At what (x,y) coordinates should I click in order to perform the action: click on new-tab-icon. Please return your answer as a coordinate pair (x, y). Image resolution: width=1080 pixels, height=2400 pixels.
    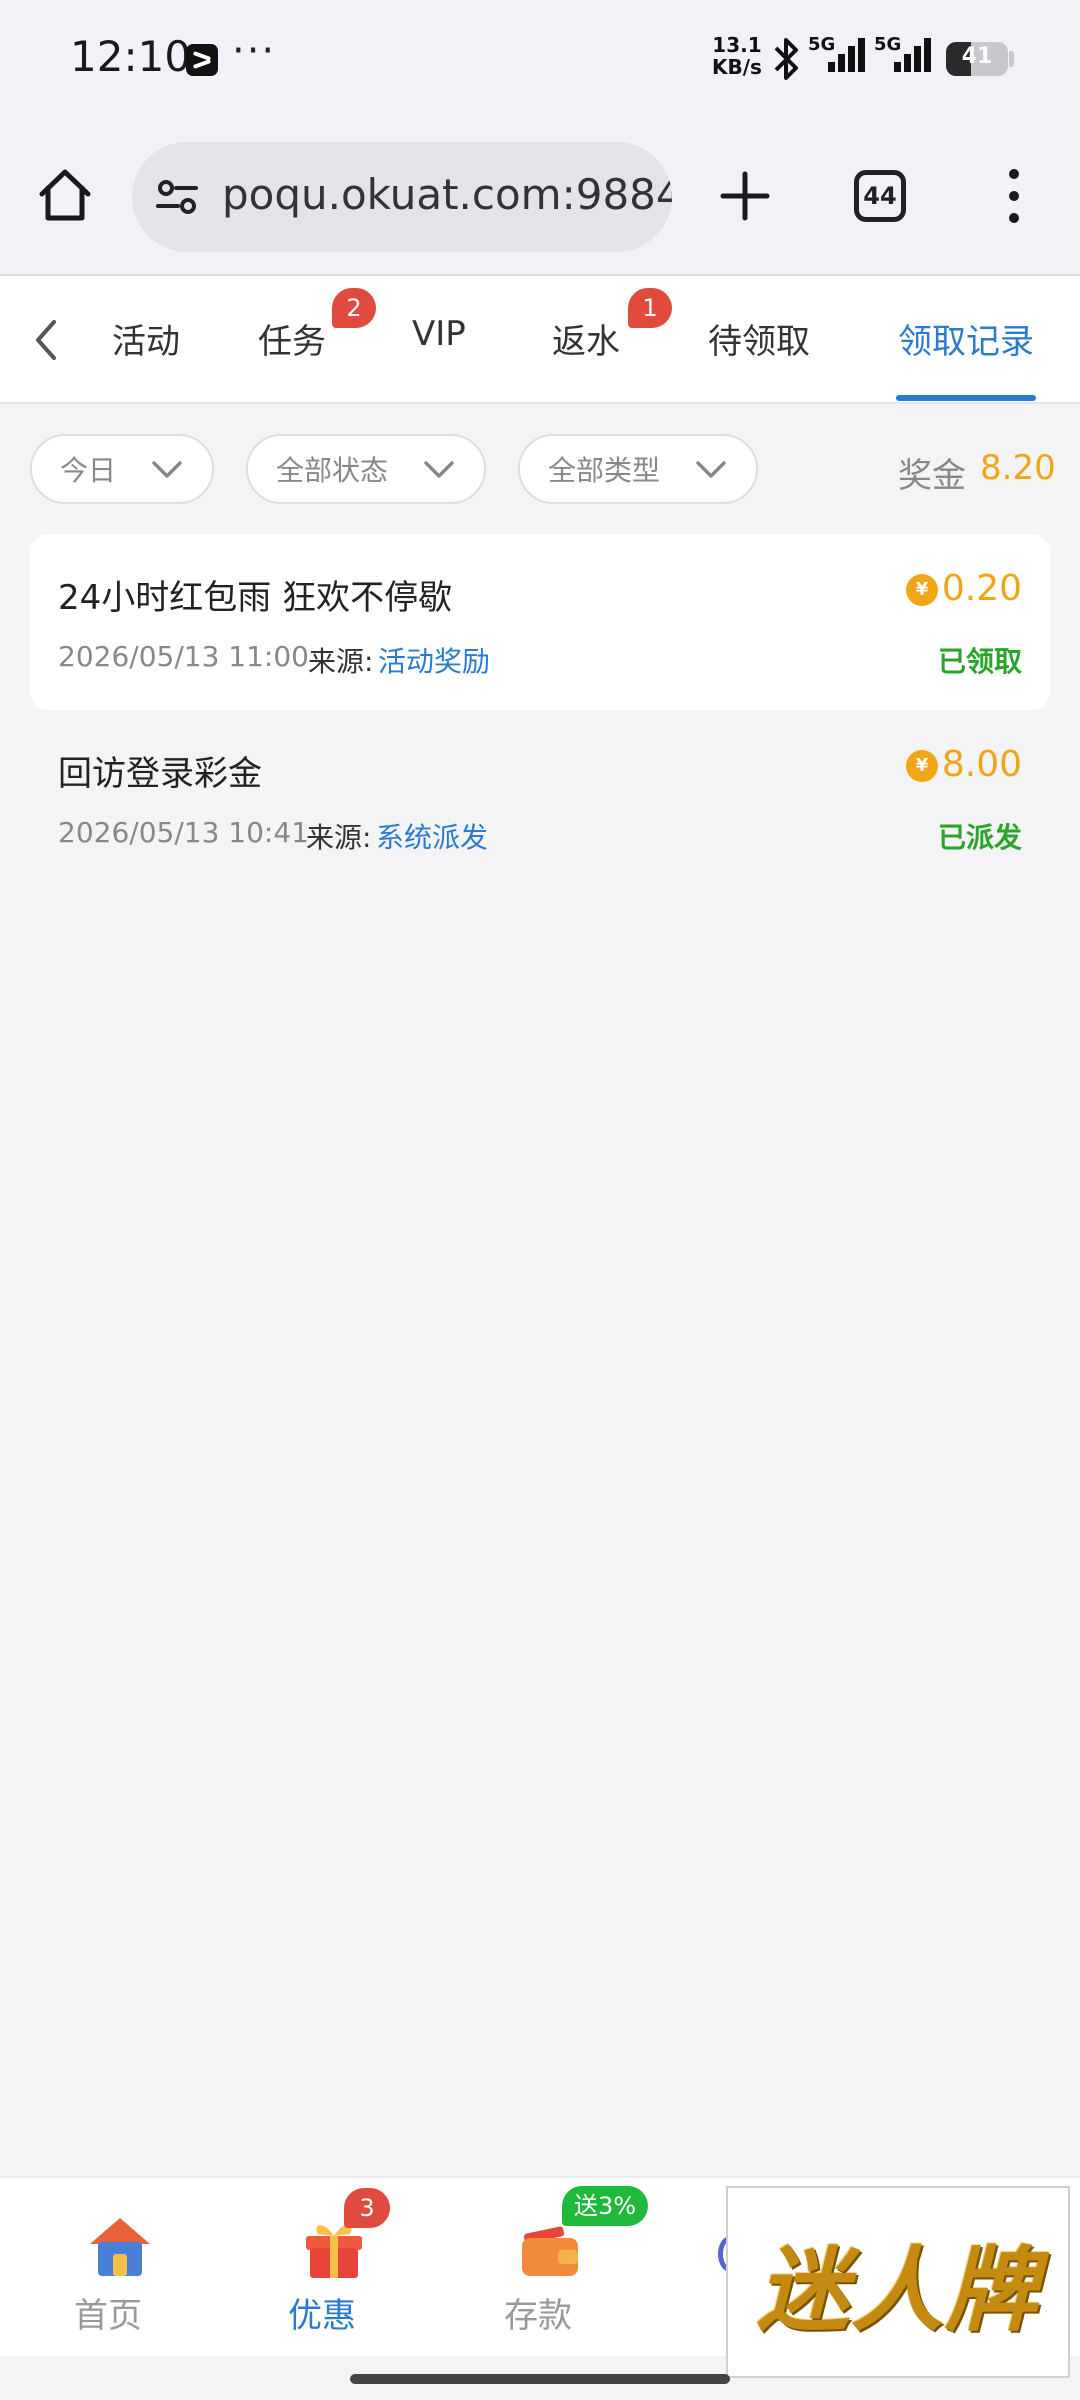
    Looking at the image, I should click on (745, 196).